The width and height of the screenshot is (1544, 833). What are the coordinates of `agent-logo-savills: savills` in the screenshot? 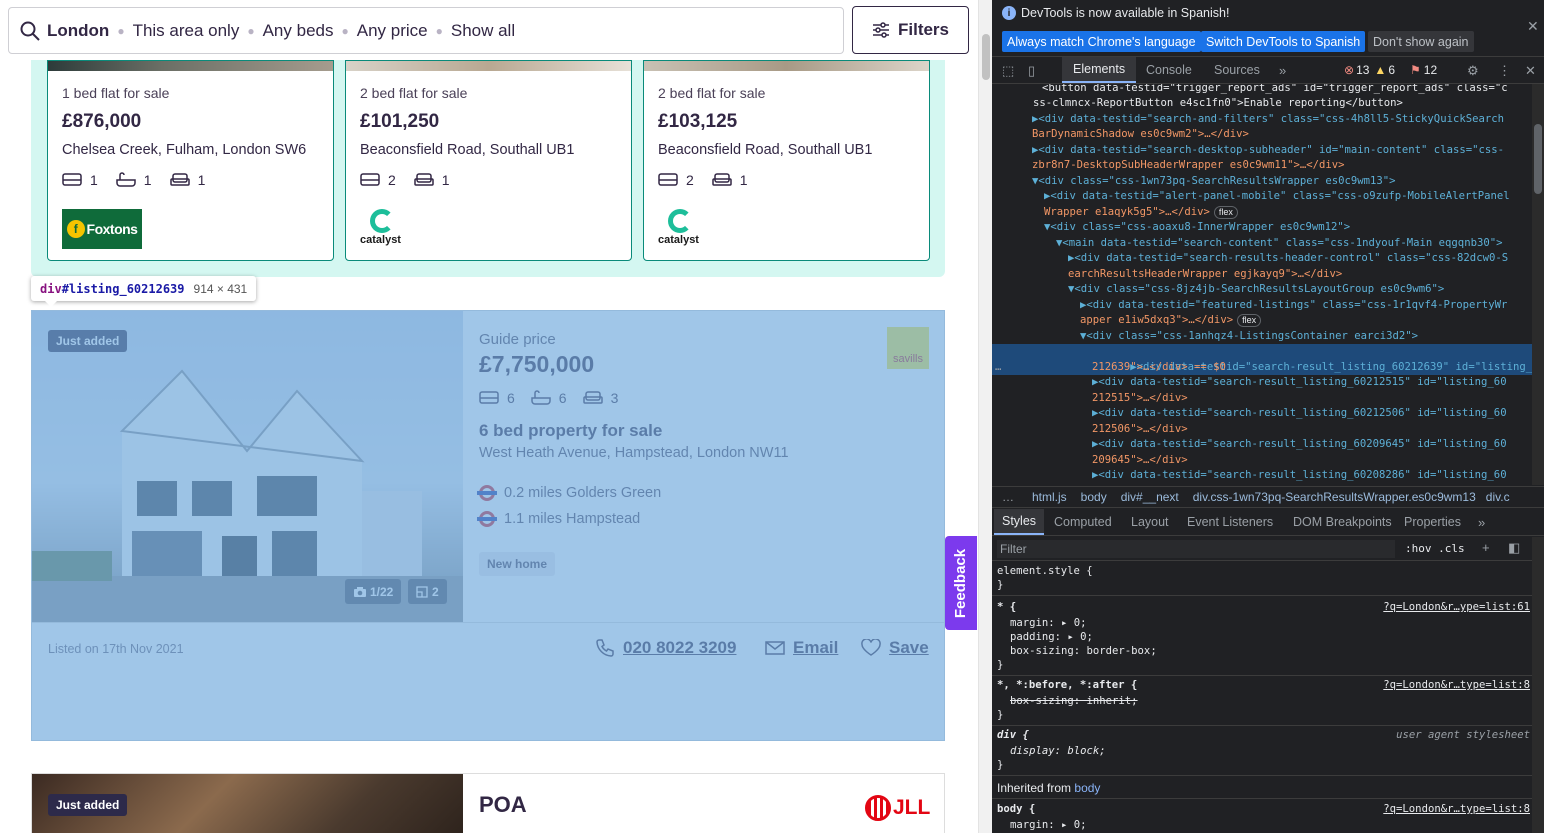 It's located at (908, 348).